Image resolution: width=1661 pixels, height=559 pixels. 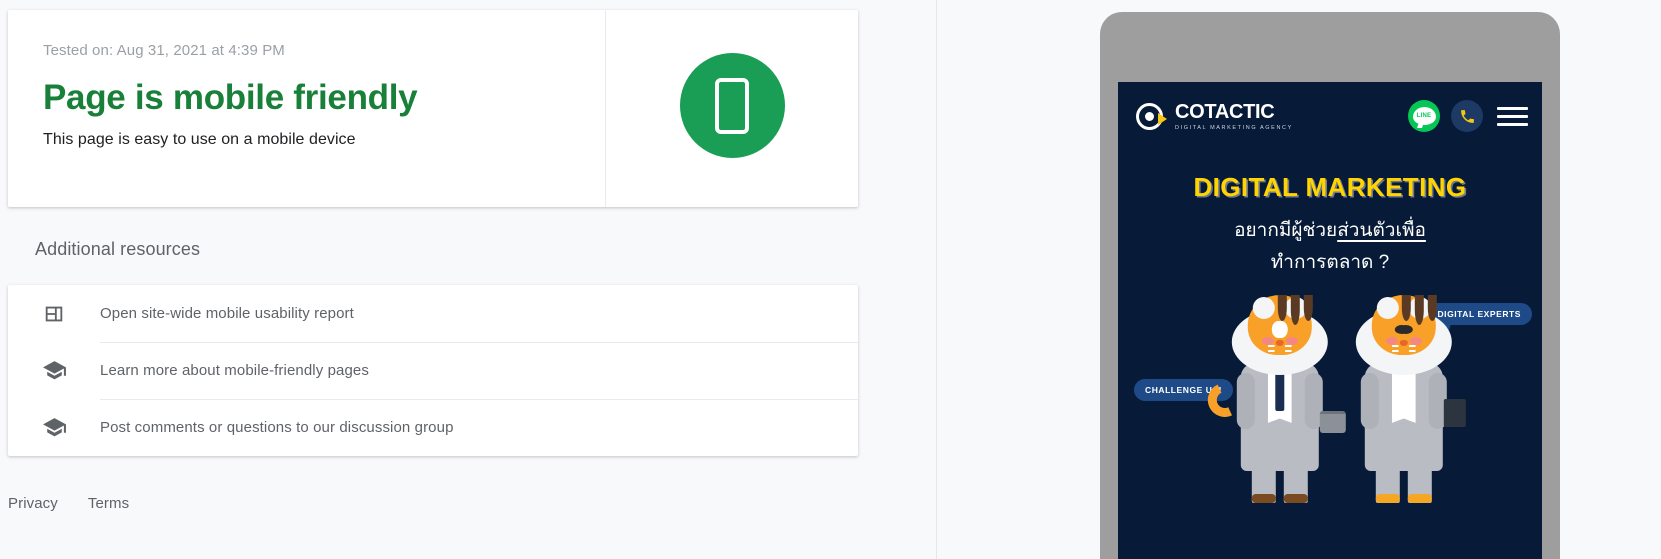 What do you see at coordinates (1151, 116) in the screenshot?
I see `cotactic-target-logo-icon` at bounding box center [1151, 116].